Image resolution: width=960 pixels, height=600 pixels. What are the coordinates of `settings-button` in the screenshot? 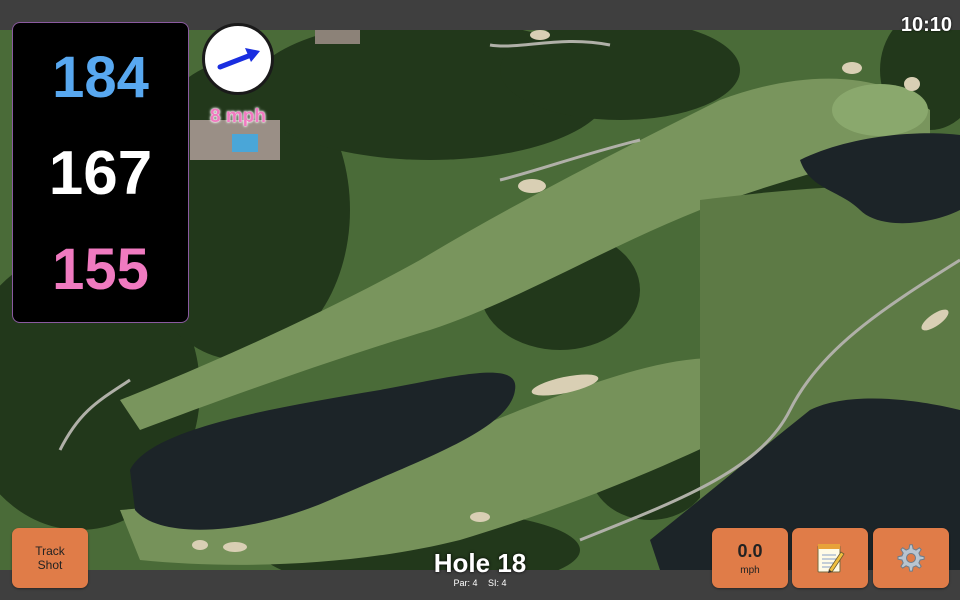 It's located at (911, 558).